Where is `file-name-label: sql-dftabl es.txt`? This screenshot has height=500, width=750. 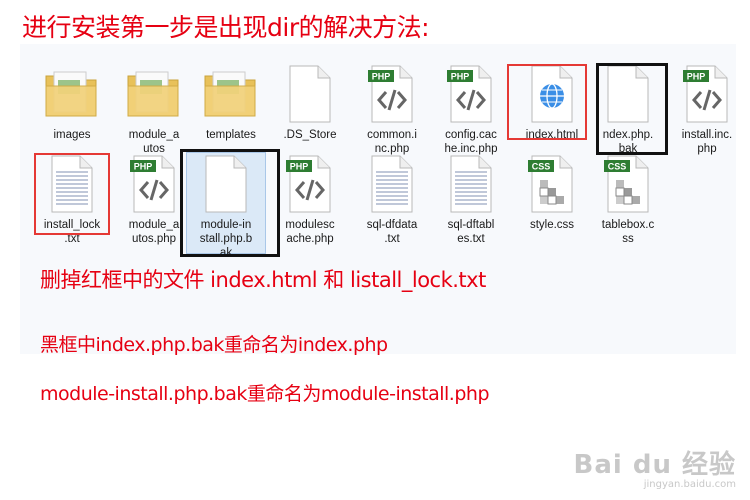 file-name-label: sql-dftabl es.txt is located at coordinates (471, 232).